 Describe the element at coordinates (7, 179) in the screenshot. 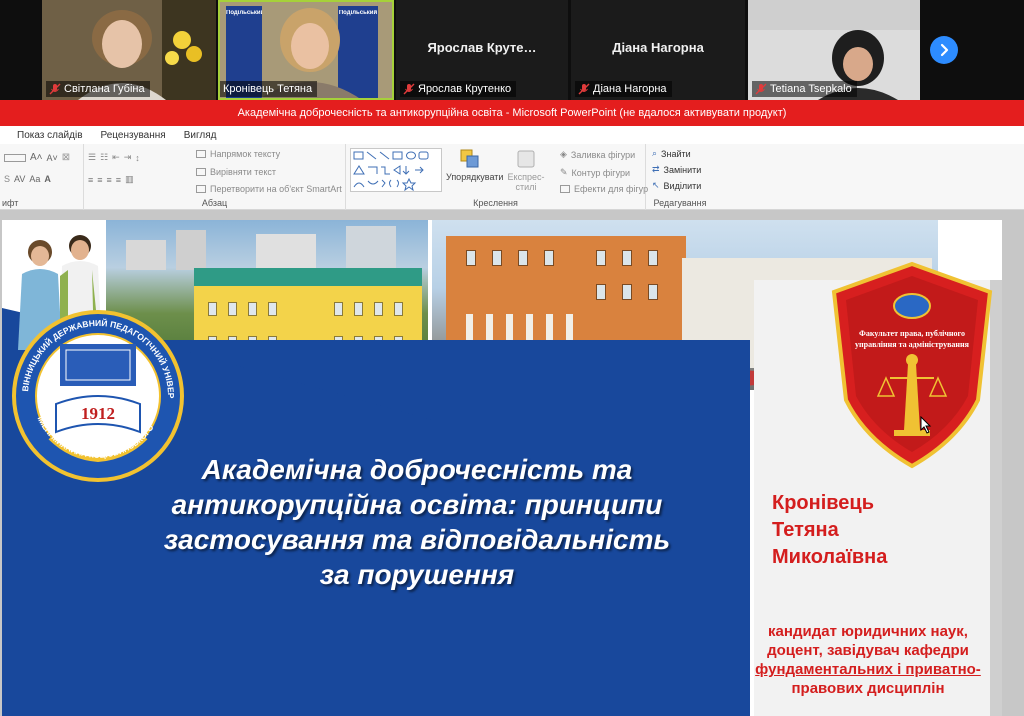

I see `shadow-icon: S` at that location.